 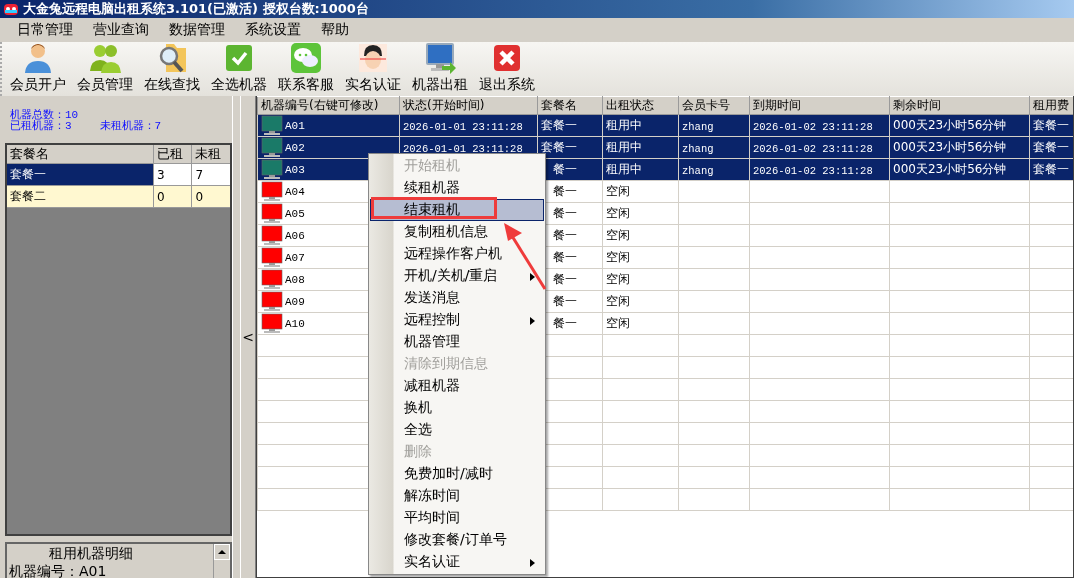 What do you see at coordinates (222, 552) in the screenshot?
I see `scroll-up-icon` at bounding box center [222, 552].